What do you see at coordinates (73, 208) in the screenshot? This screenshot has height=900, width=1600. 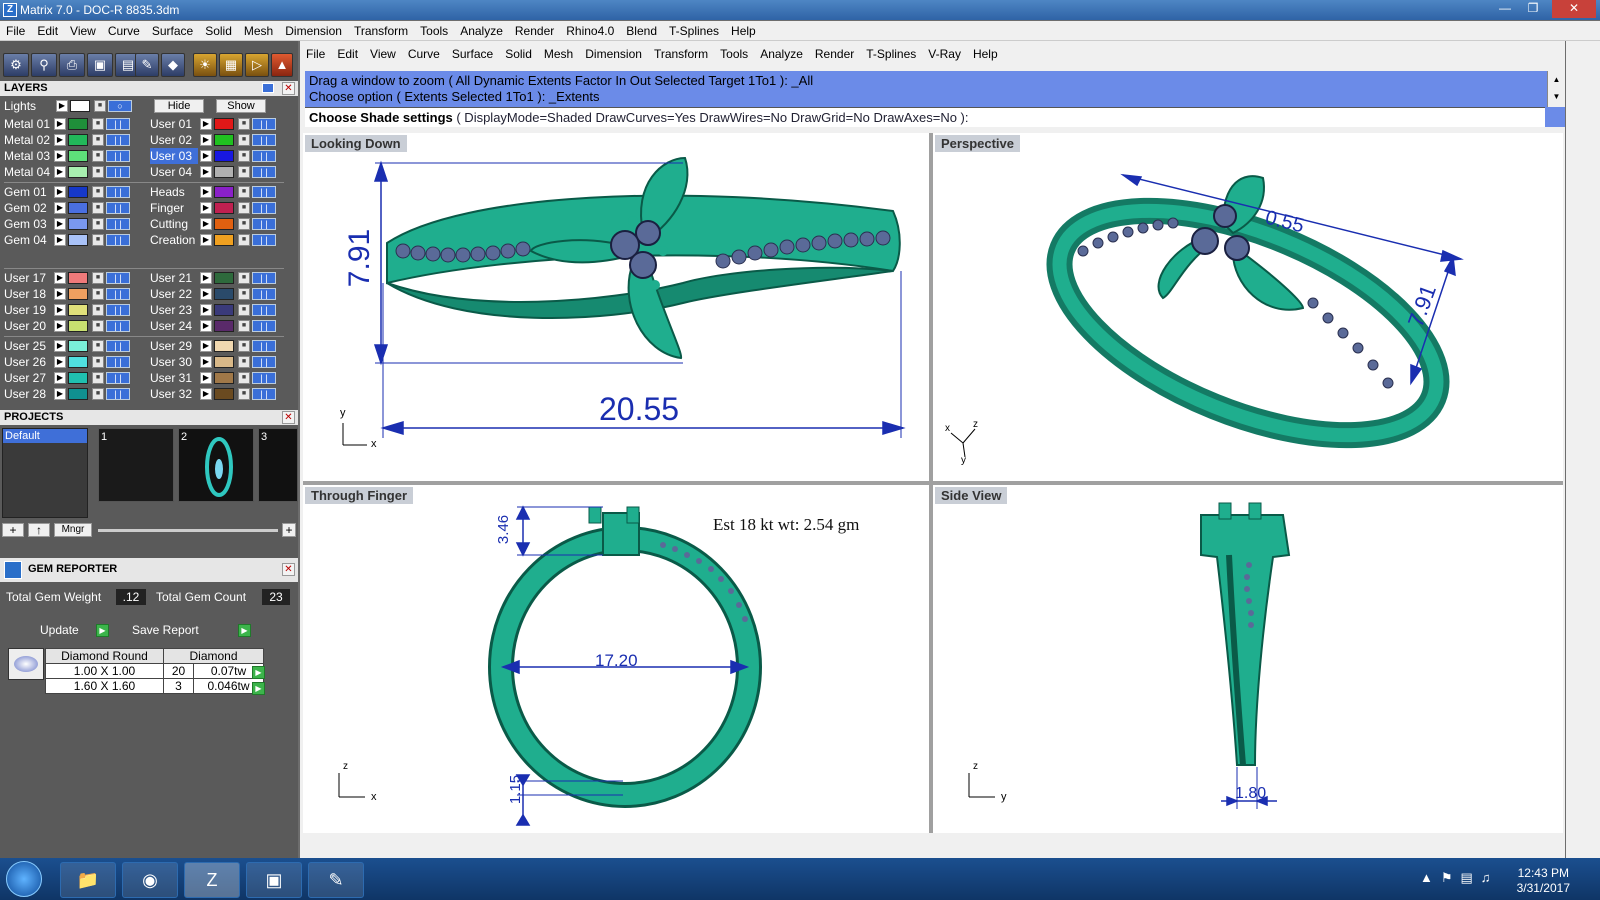 I see `layer-row: Gem 02 ▶ ■ | |` at bounding box center [73, 208].